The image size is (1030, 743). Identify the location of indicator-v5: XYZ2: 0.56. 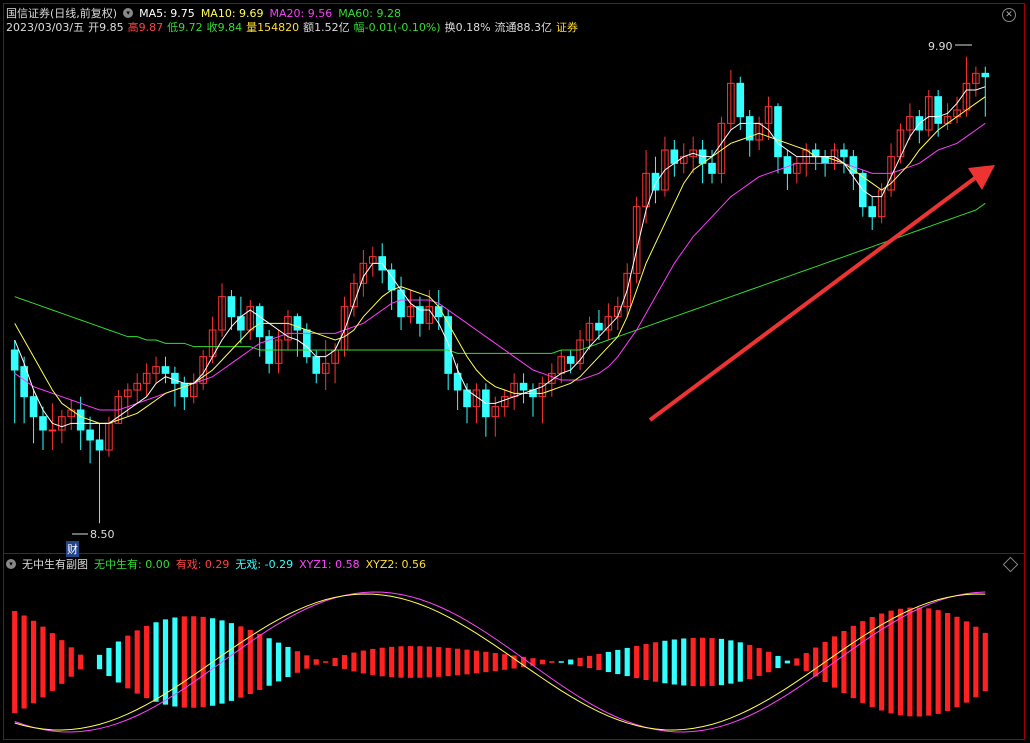
(396, 564).